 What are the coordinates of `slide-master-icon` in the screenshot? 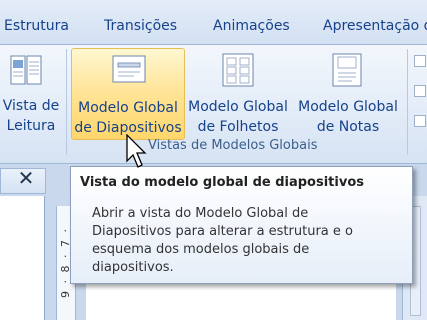 It's located at (129, 69).